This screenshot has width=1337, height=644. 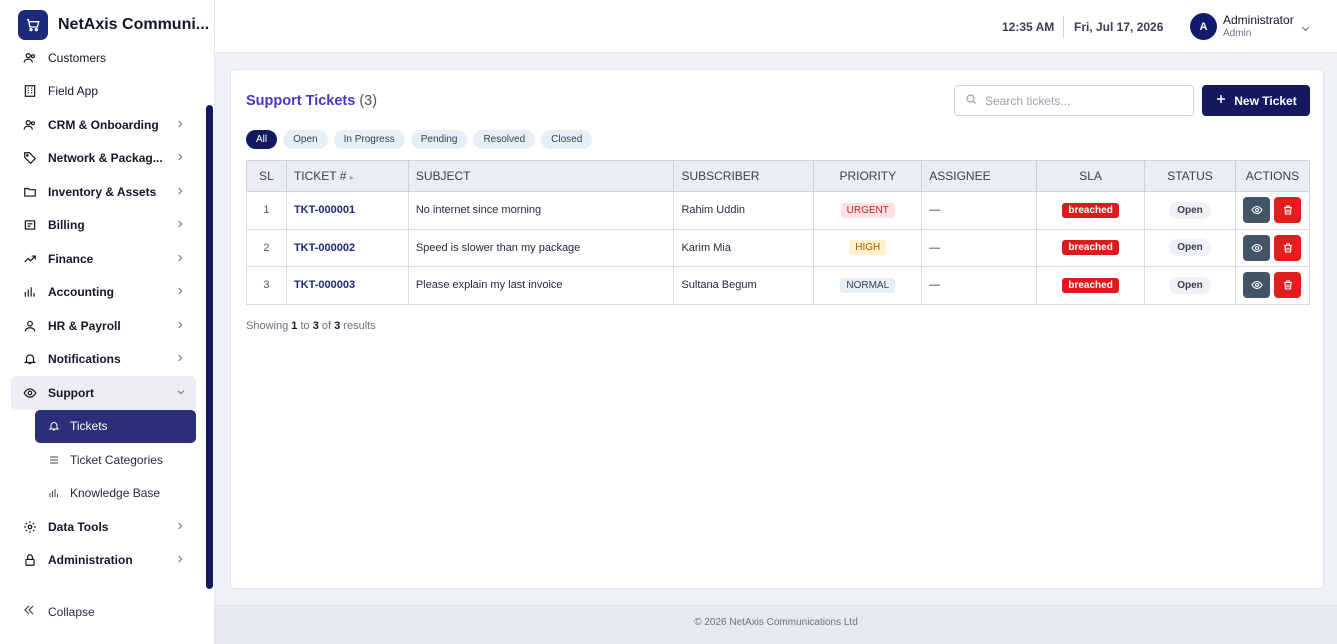 What do you see at coordinates (744, 176) in the screenshot?
I see `column-header-subscriber: SUBSCRIBER` at bounding box center [744, 176].